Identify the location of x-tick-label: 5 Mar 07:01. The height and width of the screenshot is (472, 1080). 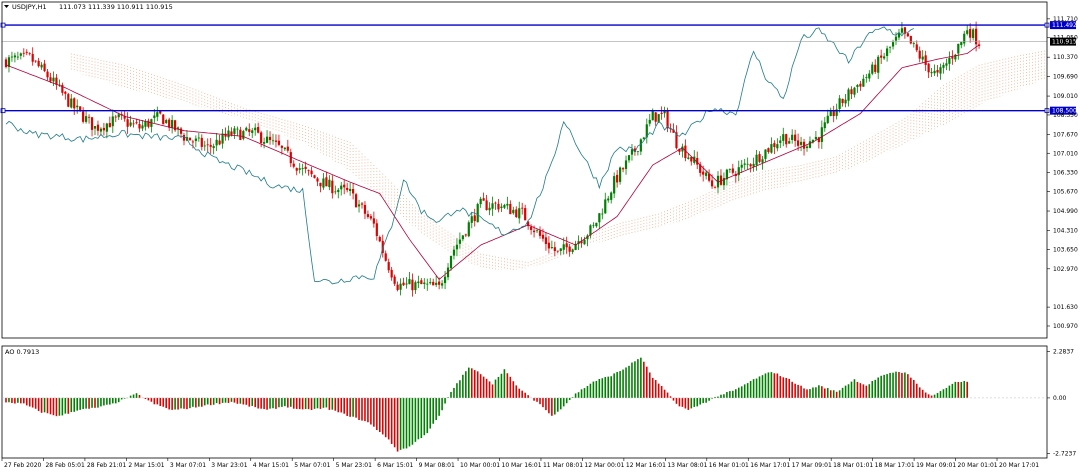
(312, 465).